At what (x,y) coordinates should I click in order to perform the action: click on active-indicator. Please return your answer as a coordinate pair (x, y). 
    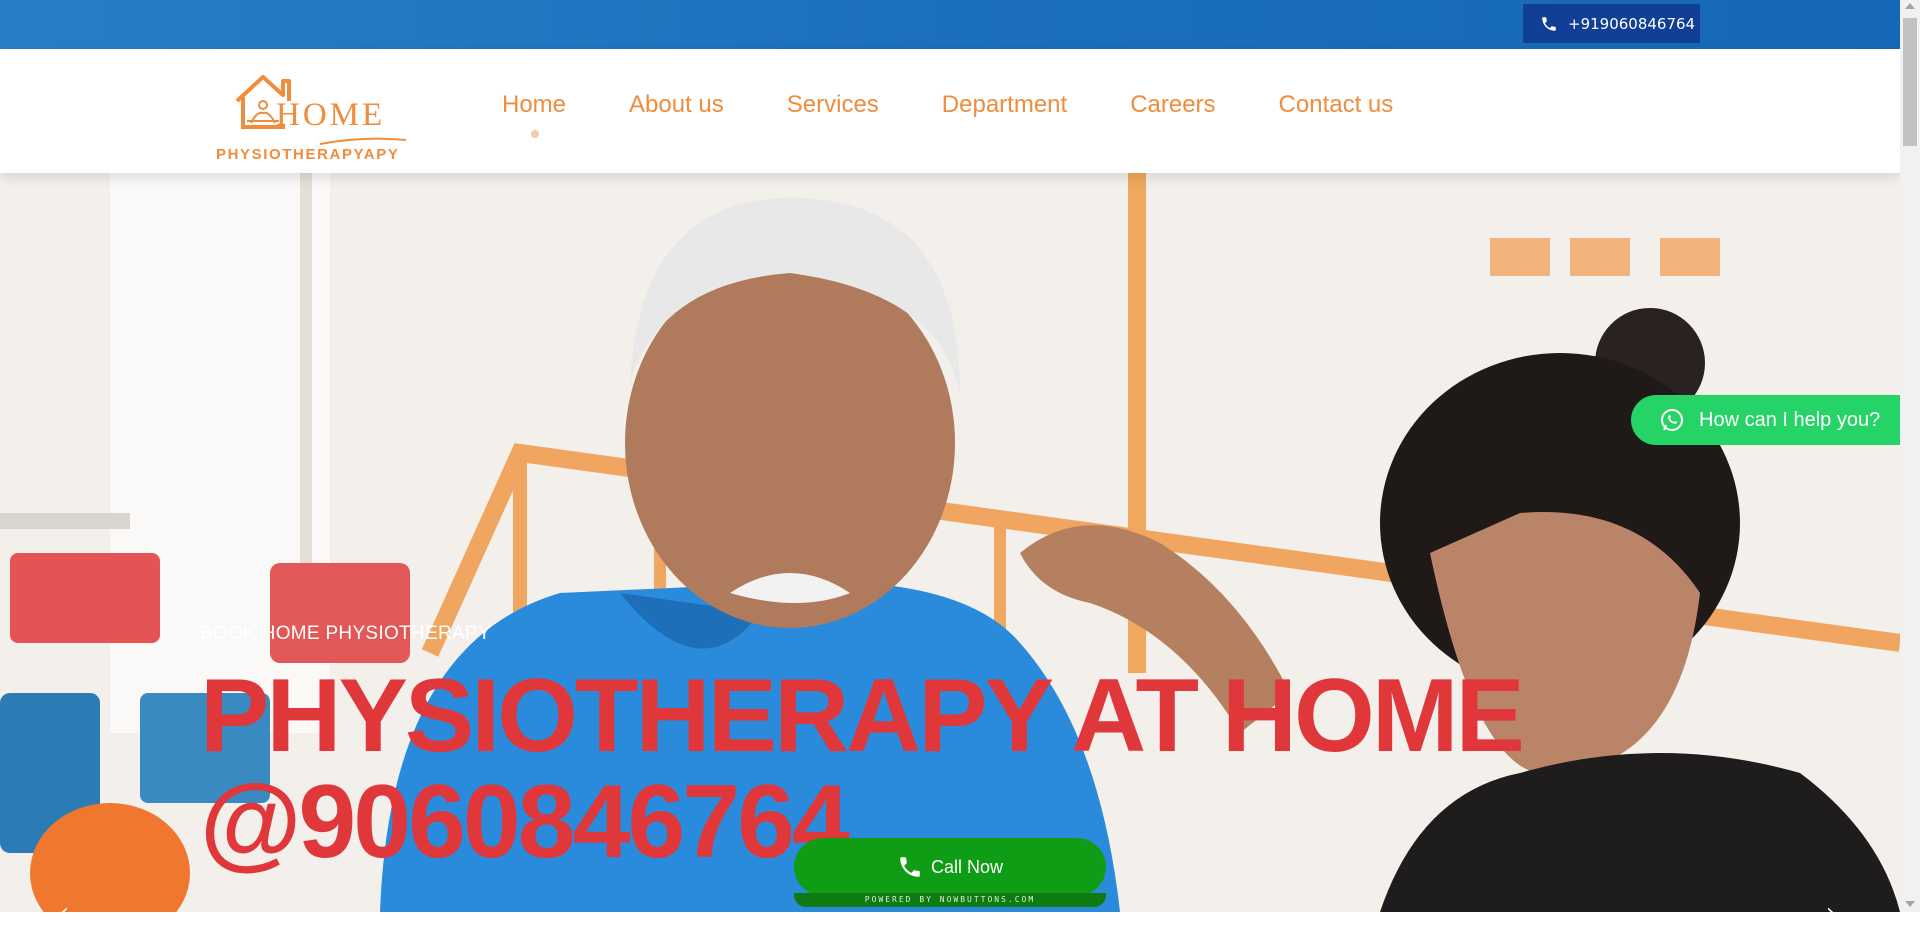
    Looking at the image, I should click on (535, 134).